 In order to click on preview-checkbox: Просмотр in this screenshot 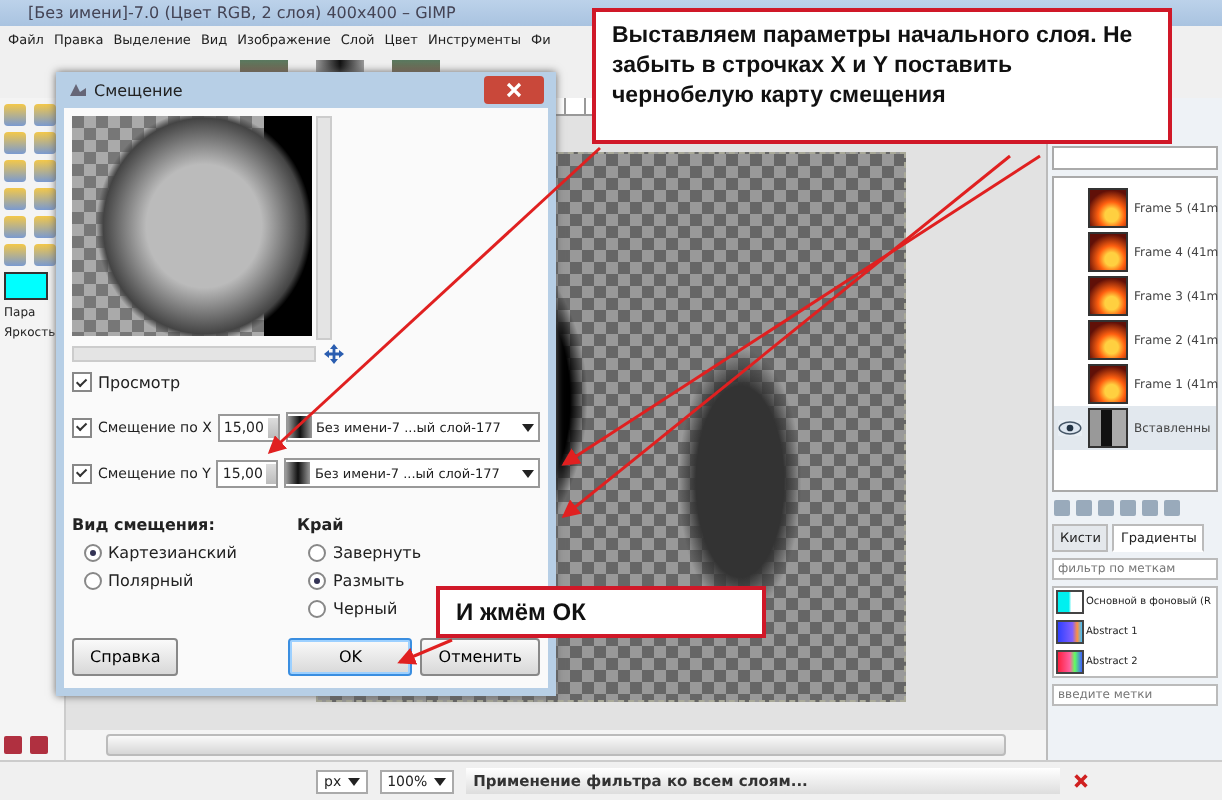, I will do `click(126, 382)`.